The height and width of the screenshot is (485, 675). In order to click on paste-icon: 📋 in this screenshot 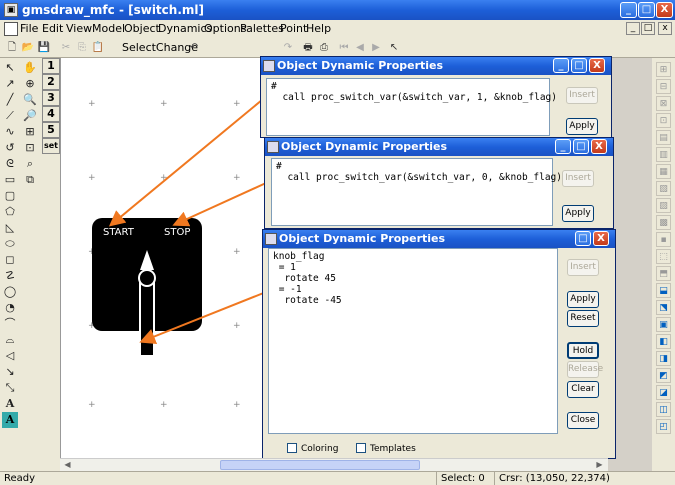, I will do `click(98, 48)`.